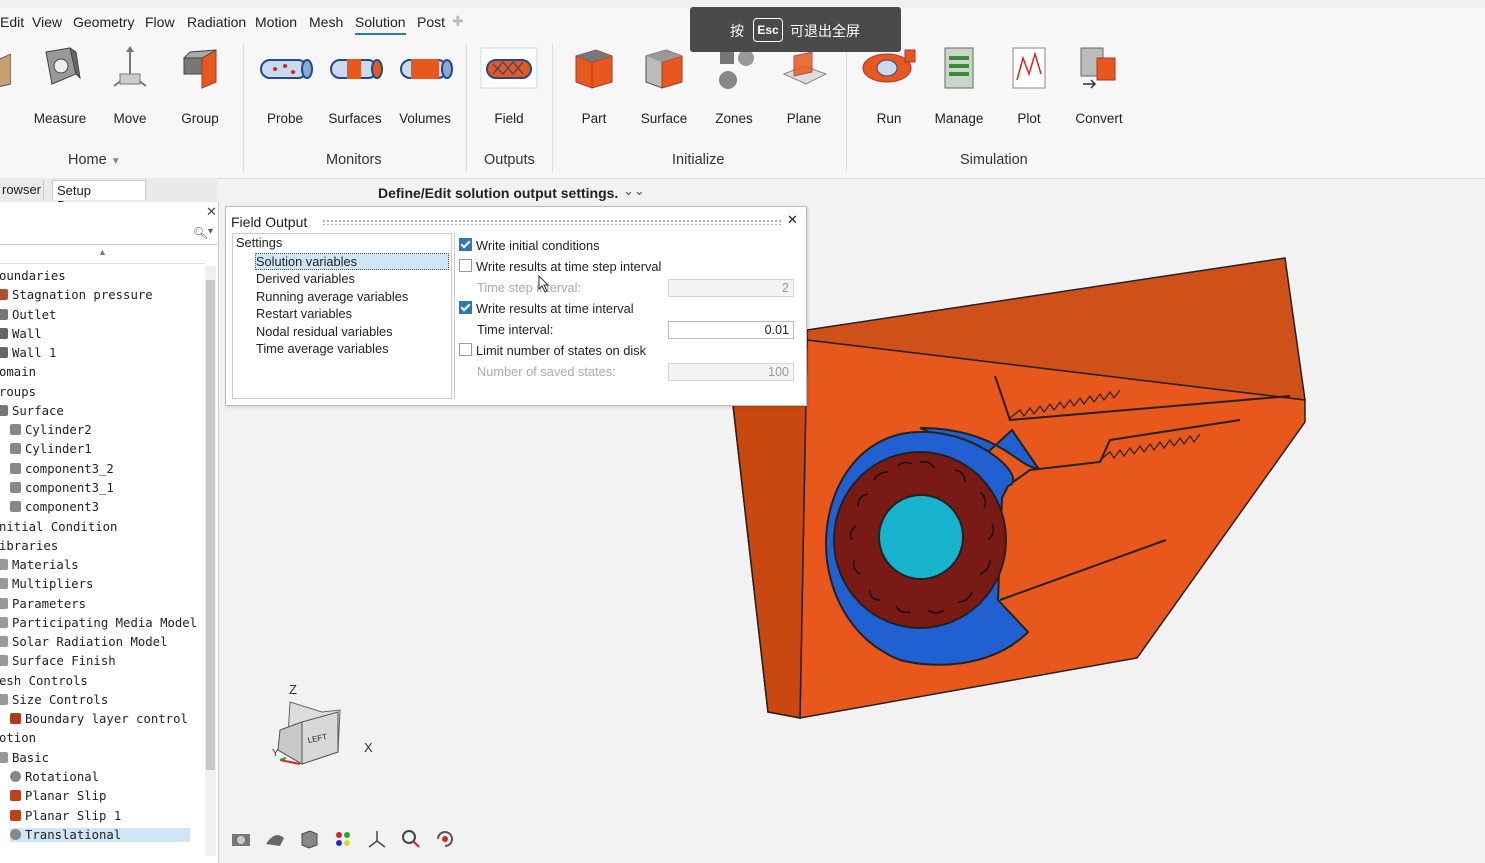  Describe the element at coordinates (54, 700) in the screenshot. I see `tree-item: Size Controls` at that location.